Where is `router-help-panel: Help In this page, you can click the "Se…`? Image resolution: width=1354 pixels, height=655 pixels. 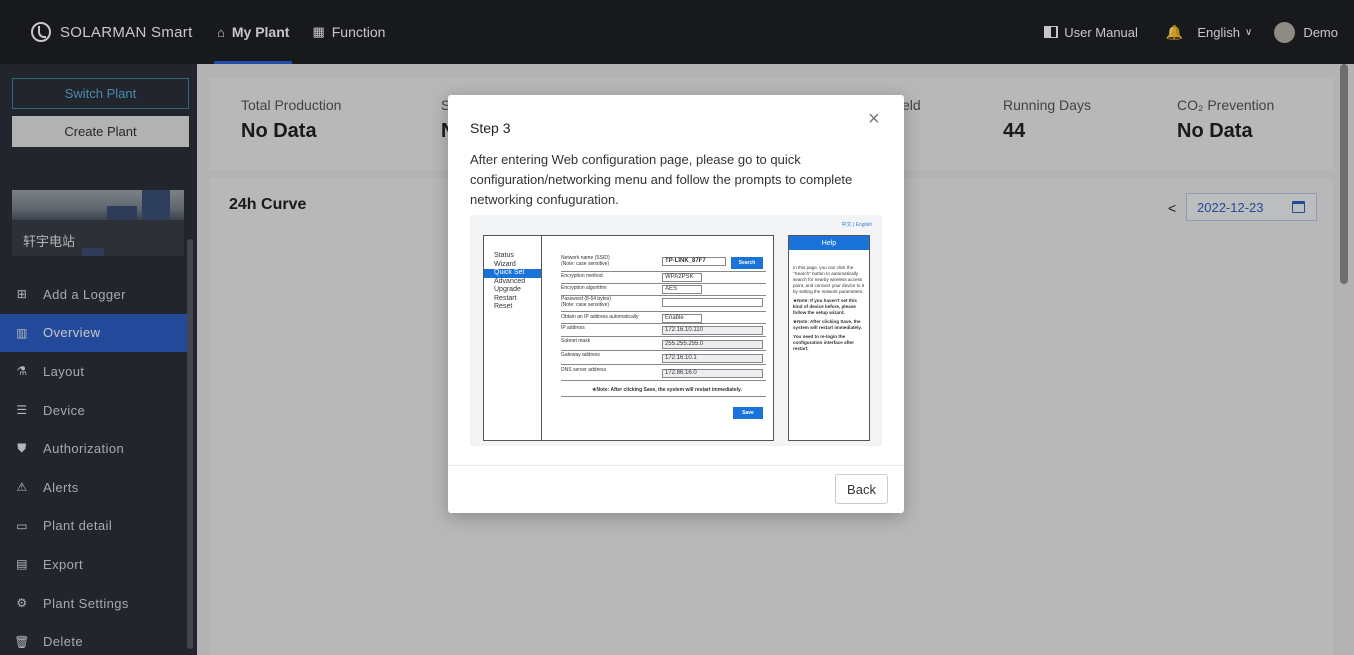
router-help-panel: Help In this page, you can click the "Se… is located at coordinates (829, 338).